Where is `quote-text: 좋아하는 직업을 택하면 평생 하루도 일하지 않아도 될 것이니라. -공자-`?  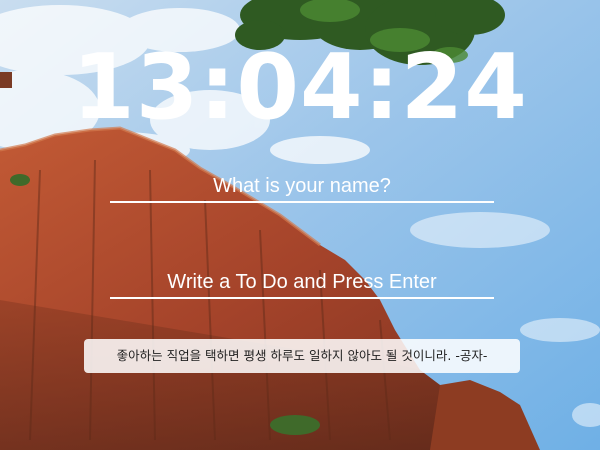 quote-text: 좋아하는 직업을 택하면 평생 하루도 일하지 않아도 될 것이니라. -공자- is located at coordinates (302, 355).